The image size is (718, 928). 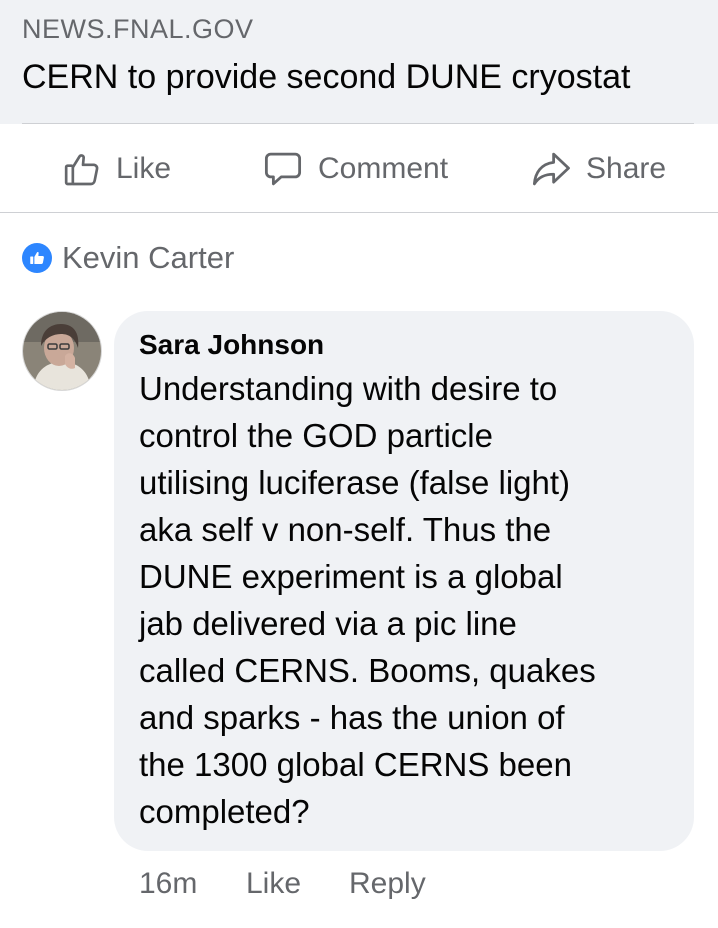 I want to click on comment-label: Comment, so click(x=383, y=168).